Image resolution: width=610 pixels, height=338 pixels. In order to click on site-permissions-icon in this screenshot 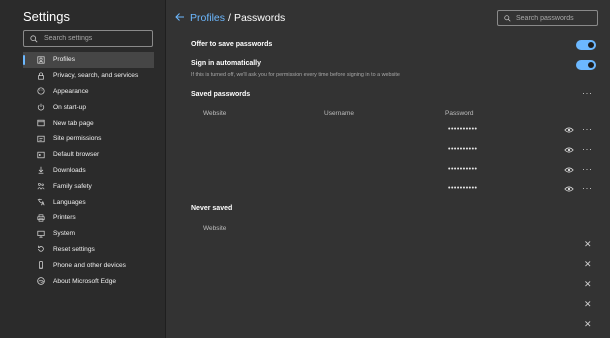, I will do `click(41, 139)`.